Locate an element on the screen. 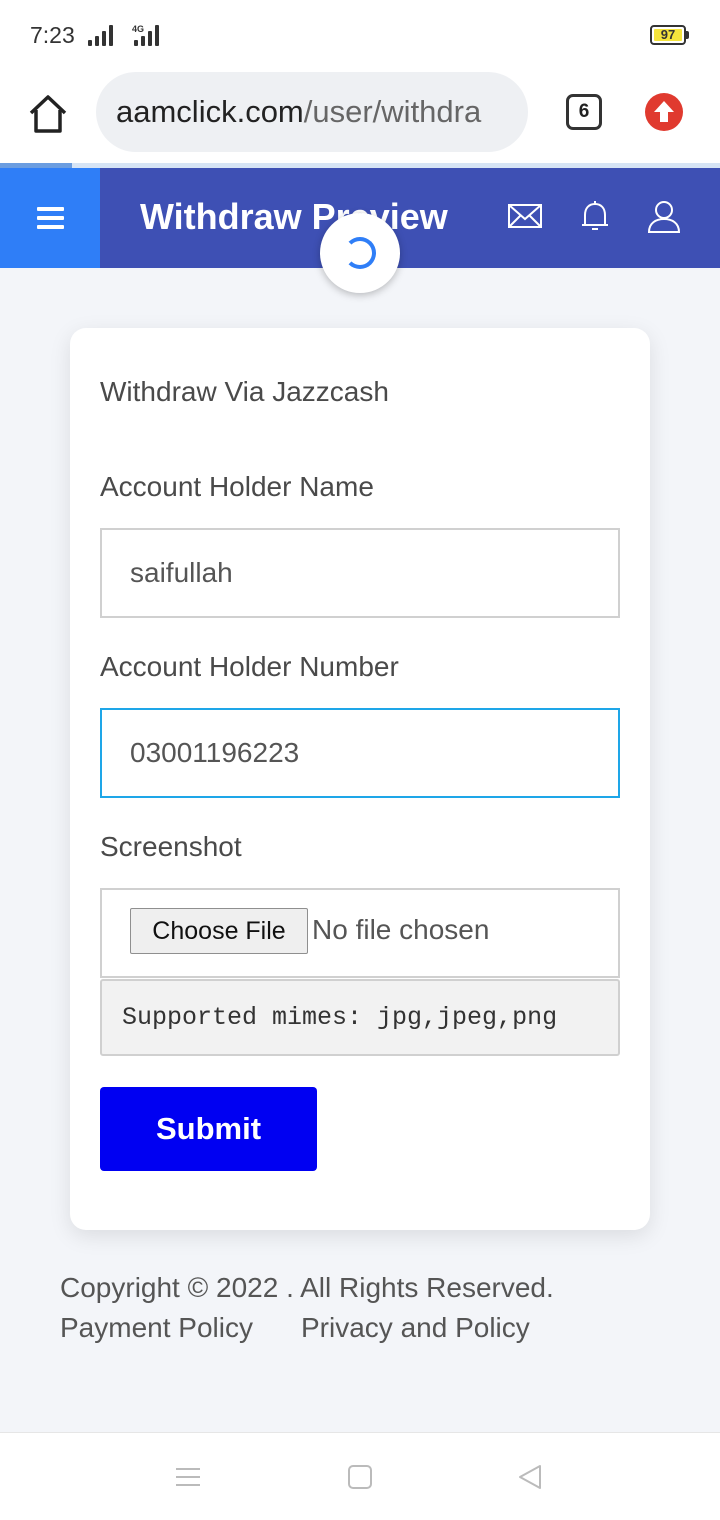  browser-toolbar: aamclick.com/user/withdra 6 is located at coordinates (360, 118).